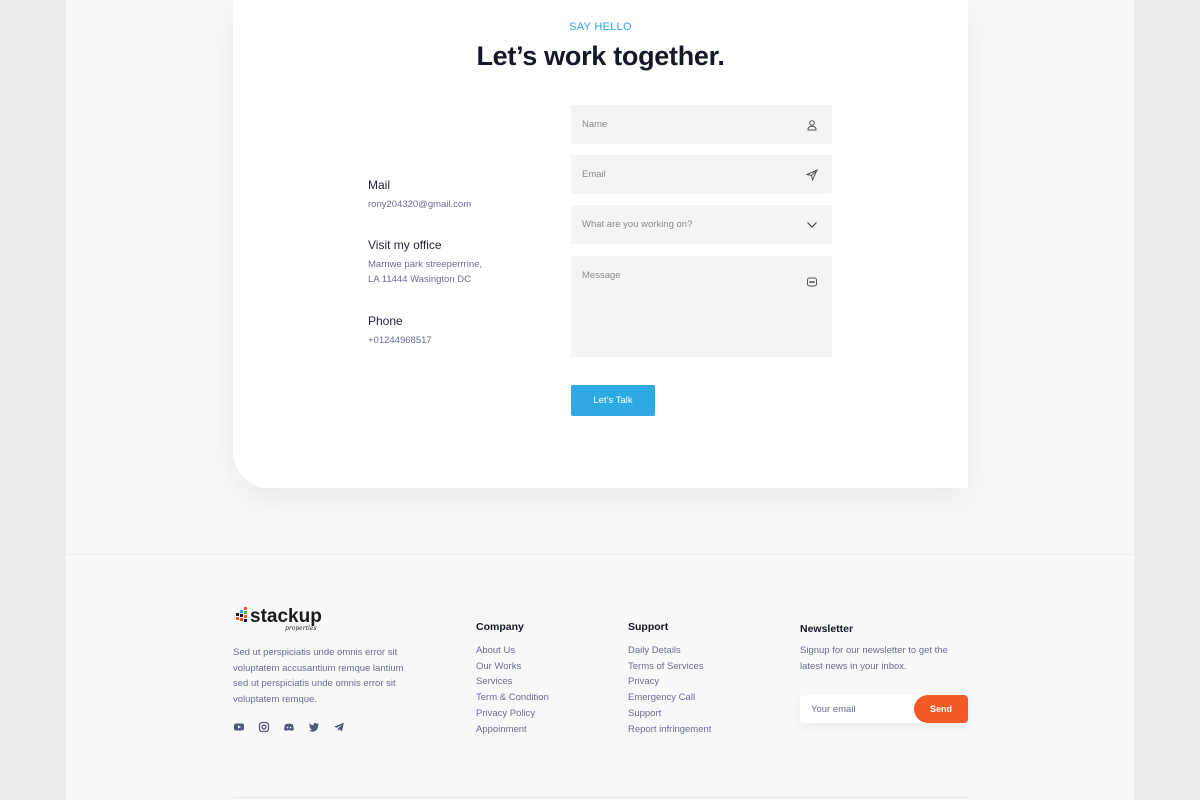  What do you see at coordinates (419, 195) in the screenshot?
I see `contact-info-mail: Mail rony204320@gmail.com` at bounding box center [419, 195].